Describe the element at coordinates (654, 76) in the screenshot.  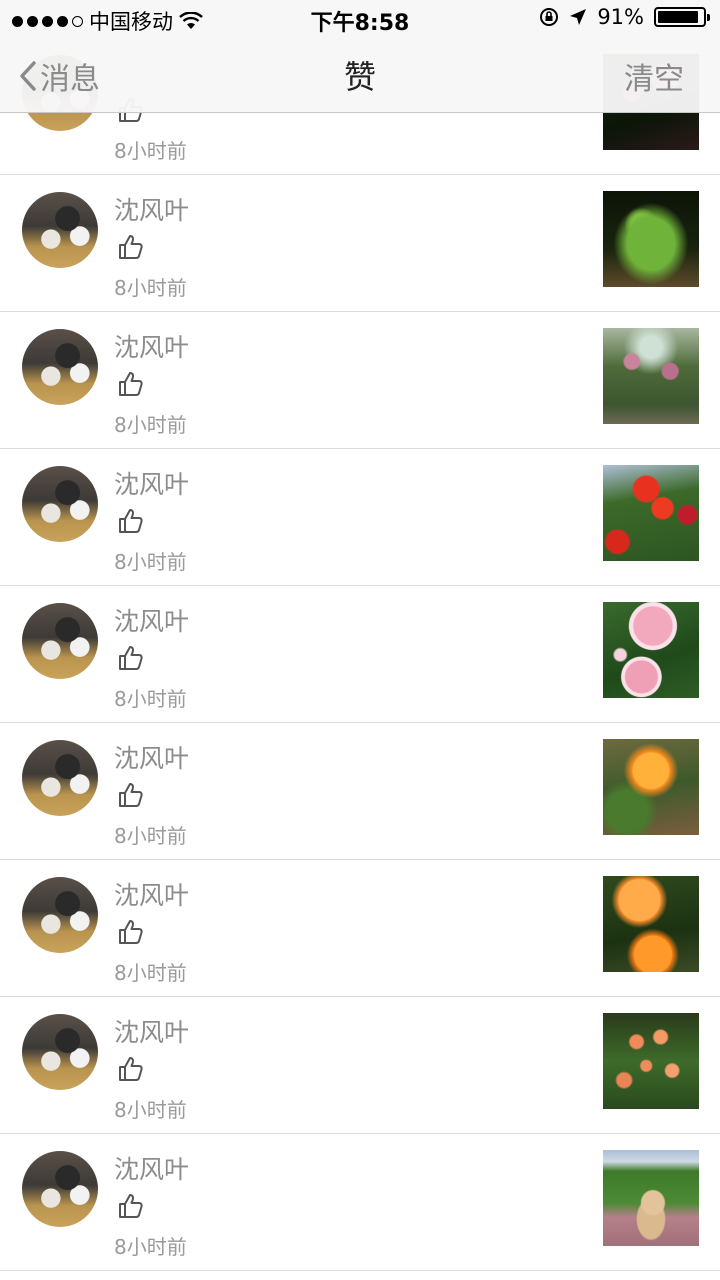
I see `clear-button: 清空` at that location.